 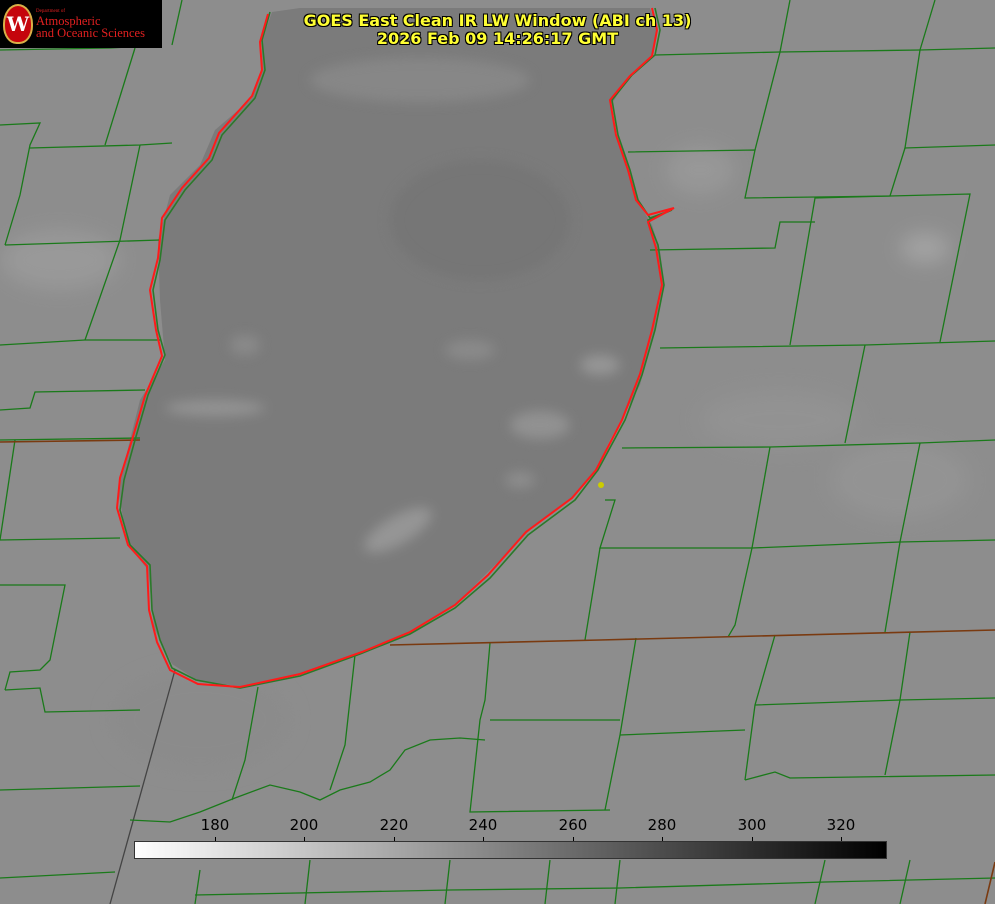 I want to click on colorbar-tick-label: 300, so click(x=752, y=825).